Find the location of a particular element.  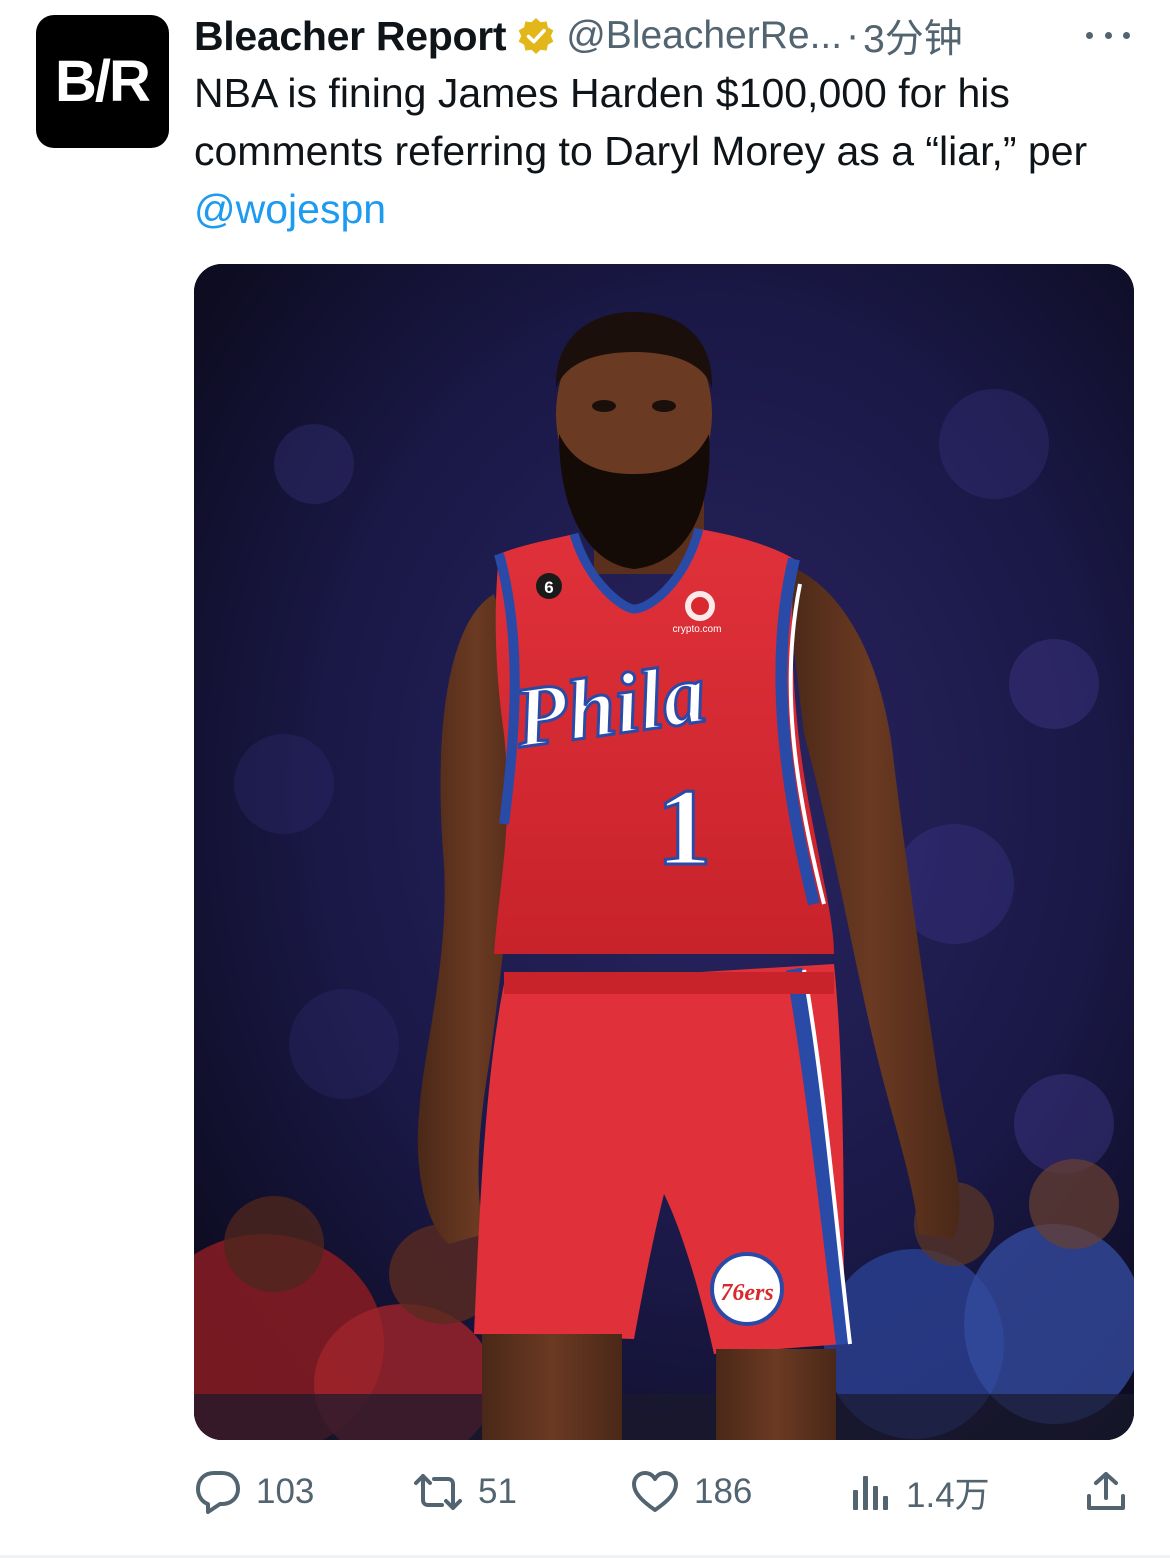

reply-icon is located at coordinates (218, 1492).